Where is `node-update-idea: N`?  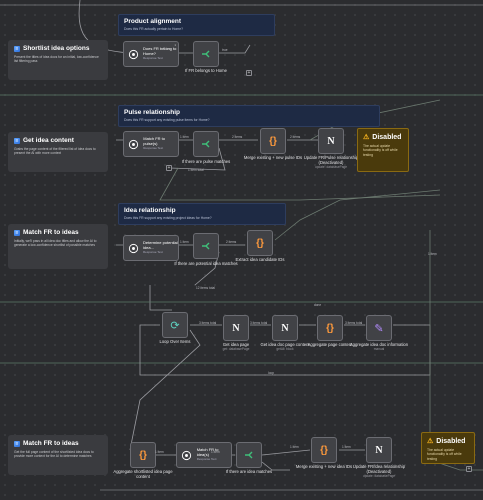
node-update-idea: N is located at coordinates (379, 450).